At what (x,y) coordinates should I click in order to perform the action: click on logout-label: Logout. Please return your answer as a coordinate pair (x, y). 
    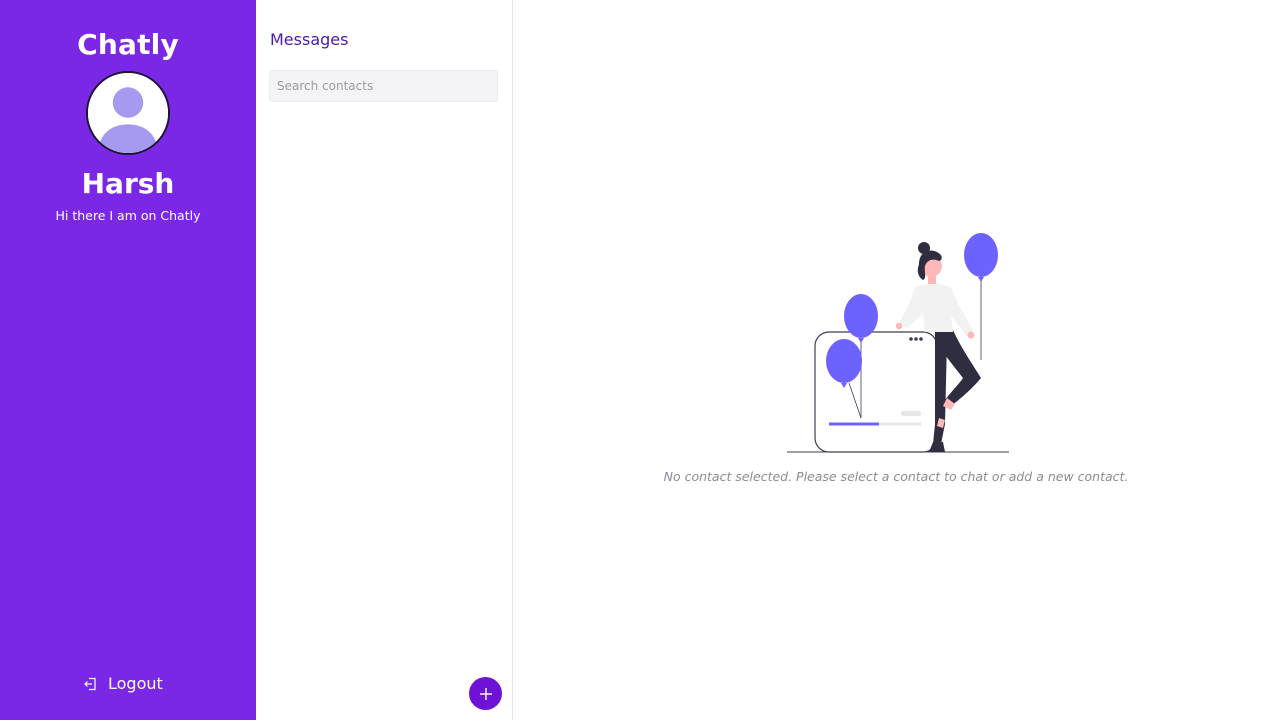
    Looking at the image, I should click on (135, 683).